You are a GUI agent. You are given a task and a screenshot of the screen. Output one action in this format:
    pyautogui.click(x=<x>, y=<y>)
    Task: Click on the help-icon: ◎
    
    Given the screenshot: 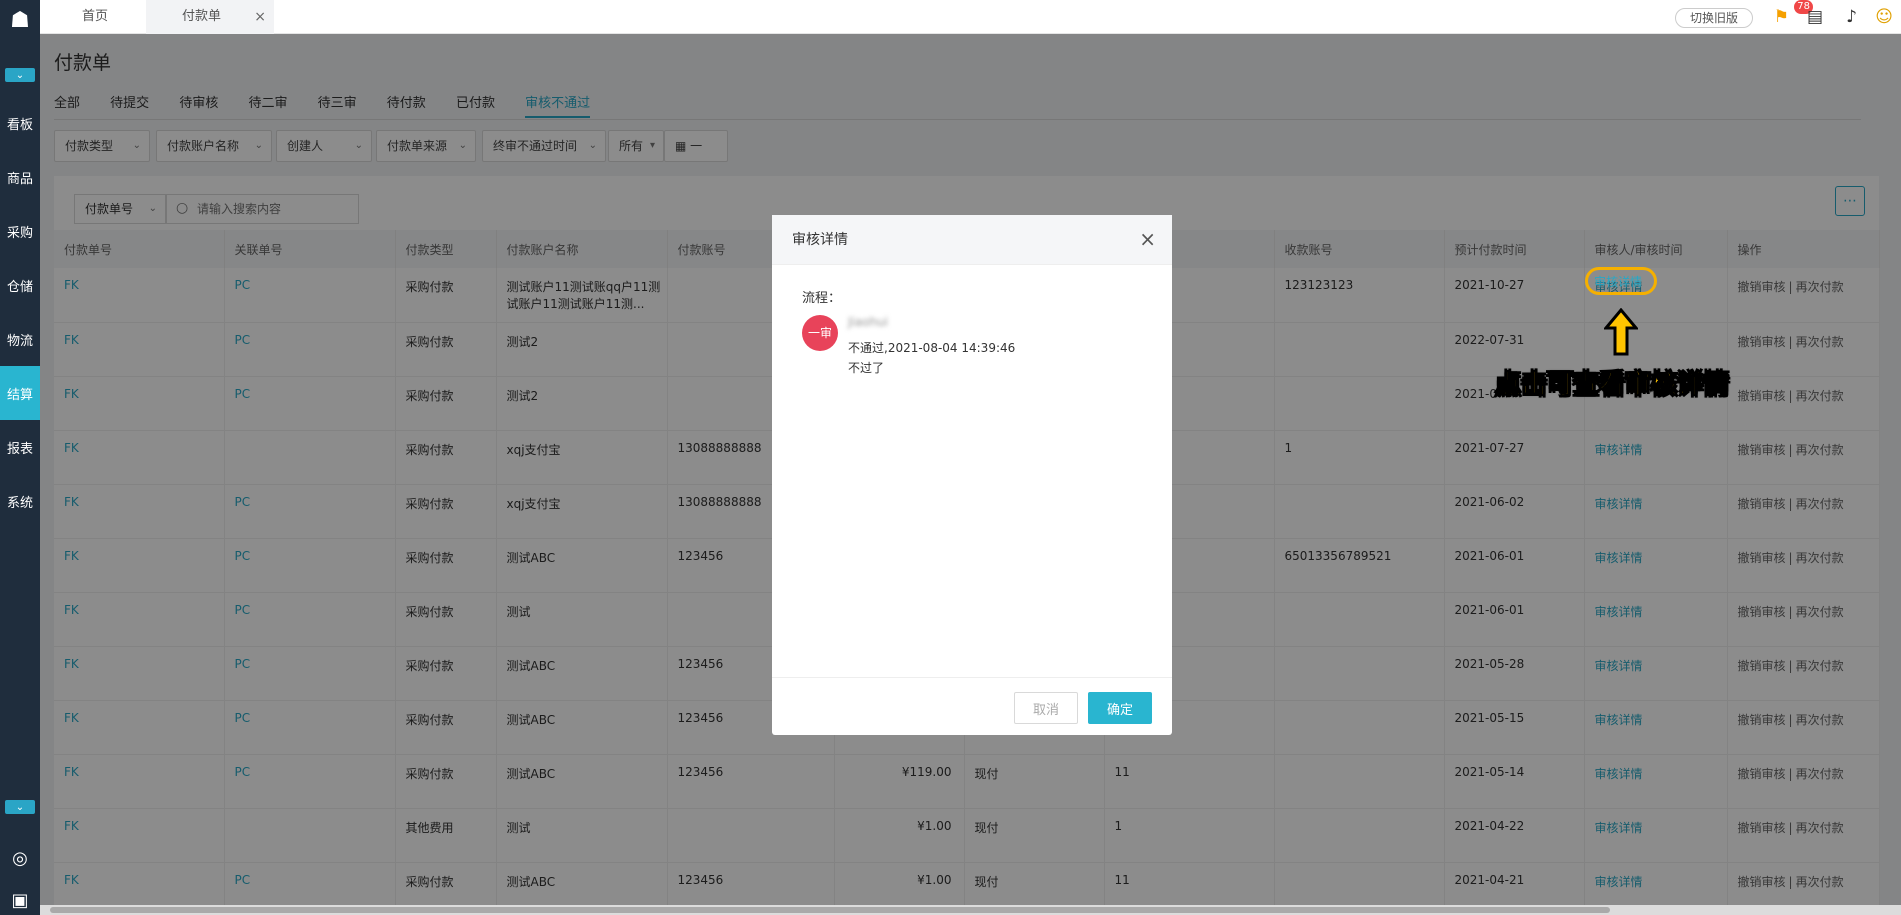 What is the action you would take?
    pyautogui.click(x=20, y=858)
    